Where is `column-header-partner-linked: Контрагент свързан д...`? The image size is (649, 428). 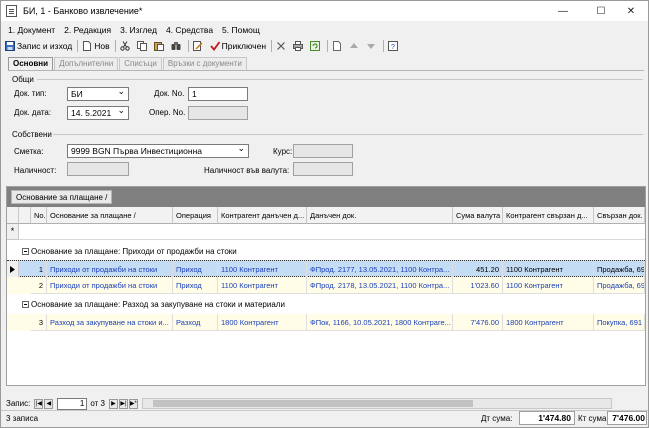
column-header-partner-linked: Контрагент свързан д... is located at coordinates (548, 215).